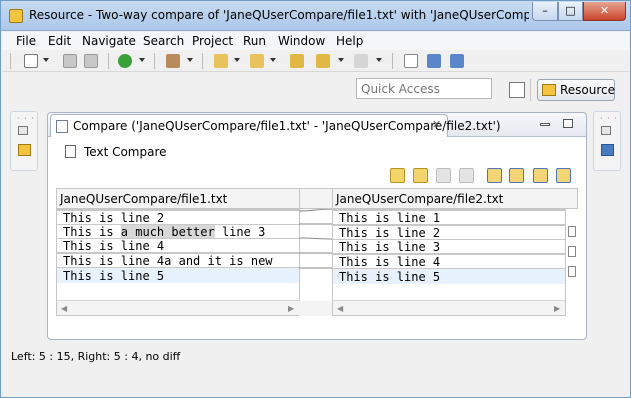  I want to click on perspective-separator, so click(530, 90).